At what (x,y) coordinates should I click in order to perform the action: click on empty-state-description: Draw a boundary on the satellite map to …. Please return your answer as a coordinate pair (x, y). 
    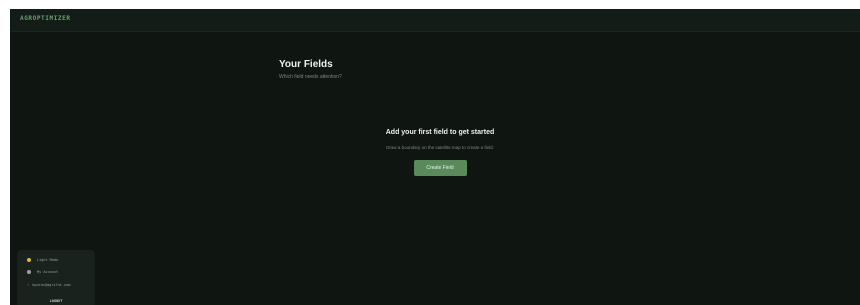
    Looking at the image, I should click on (440, 147).